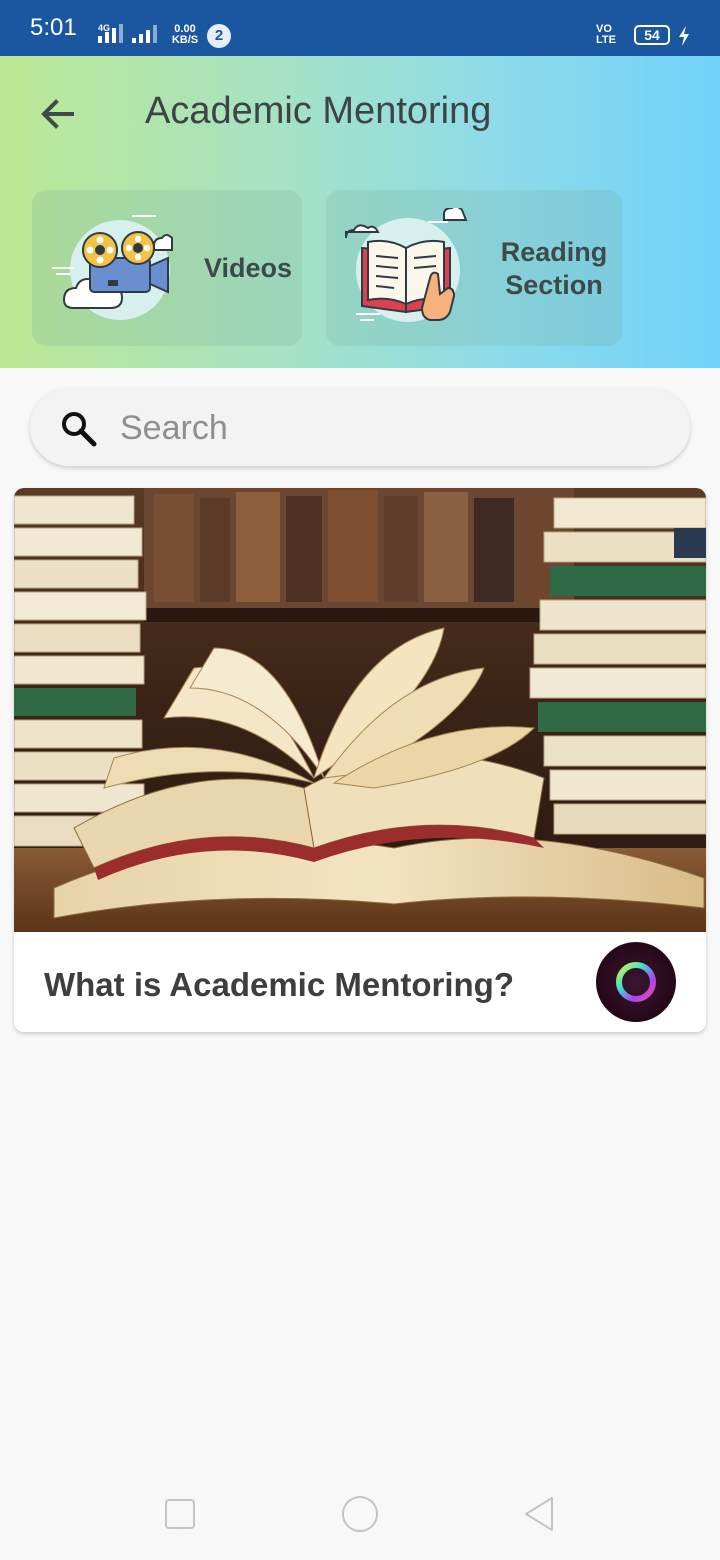 Image resolution: width=720 pixels, height=1560 pixels. Describe the element at coordinates (180, 1514) in the screenshot. I see `recent-apps-button` at that location.